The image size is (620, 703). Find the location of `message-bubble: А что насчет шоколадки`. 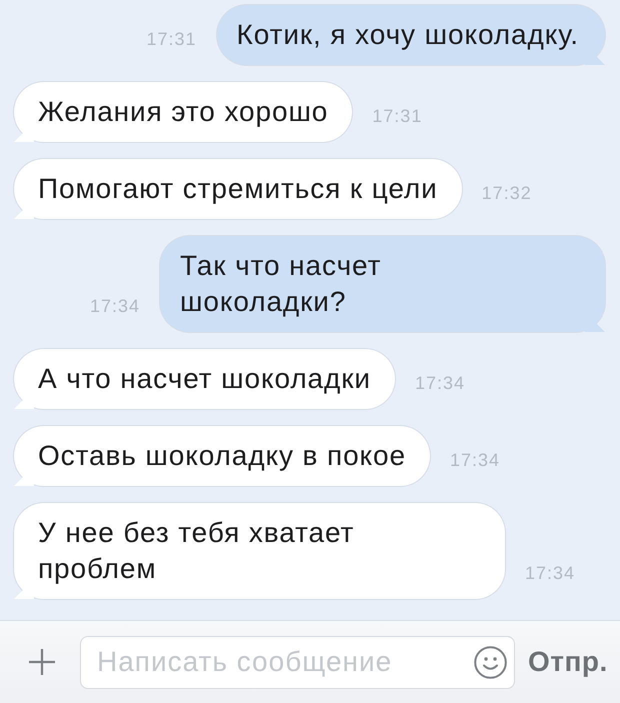

message-bubble: А что насчет шоколадки is located at coordinates (204, 379).